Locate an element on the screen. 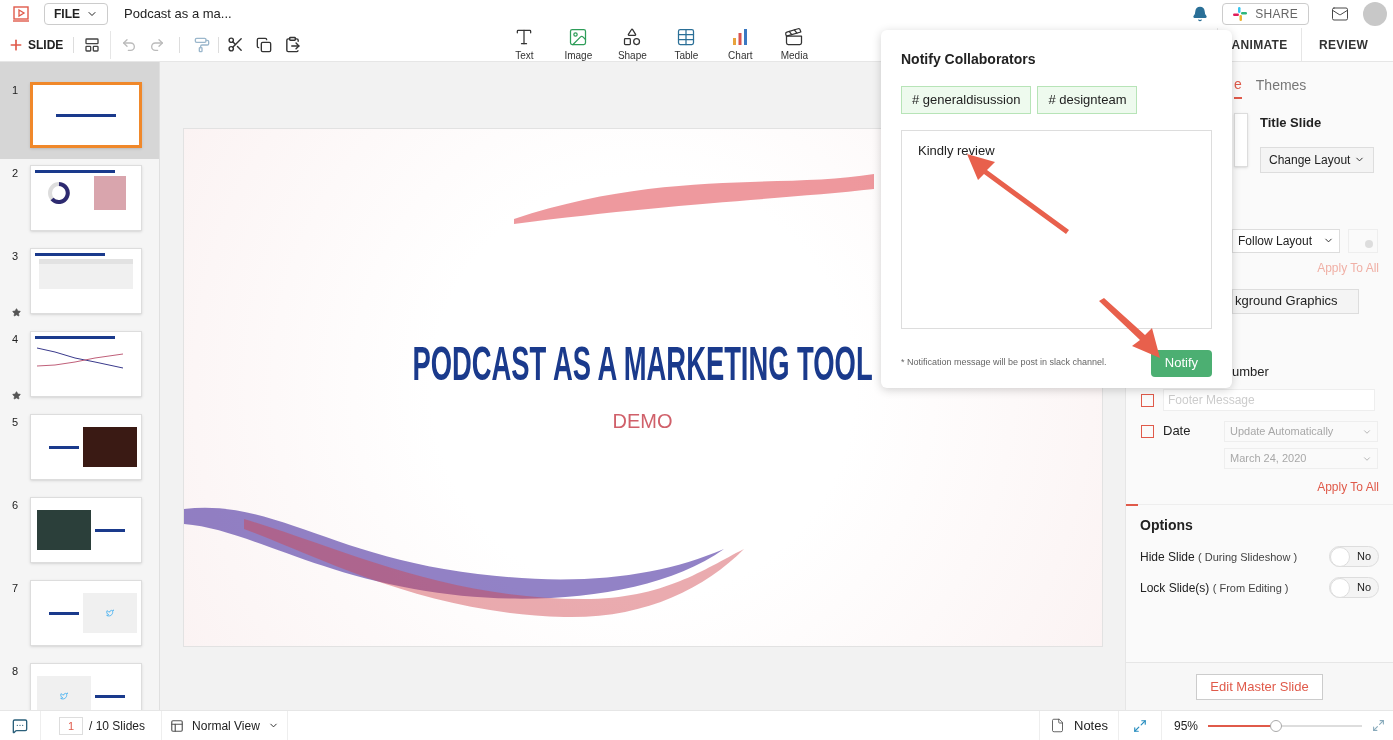 The image size is (1393, 740). edit-master-slide-button: Edit Master Slide is located at coordinates (1259, 686).